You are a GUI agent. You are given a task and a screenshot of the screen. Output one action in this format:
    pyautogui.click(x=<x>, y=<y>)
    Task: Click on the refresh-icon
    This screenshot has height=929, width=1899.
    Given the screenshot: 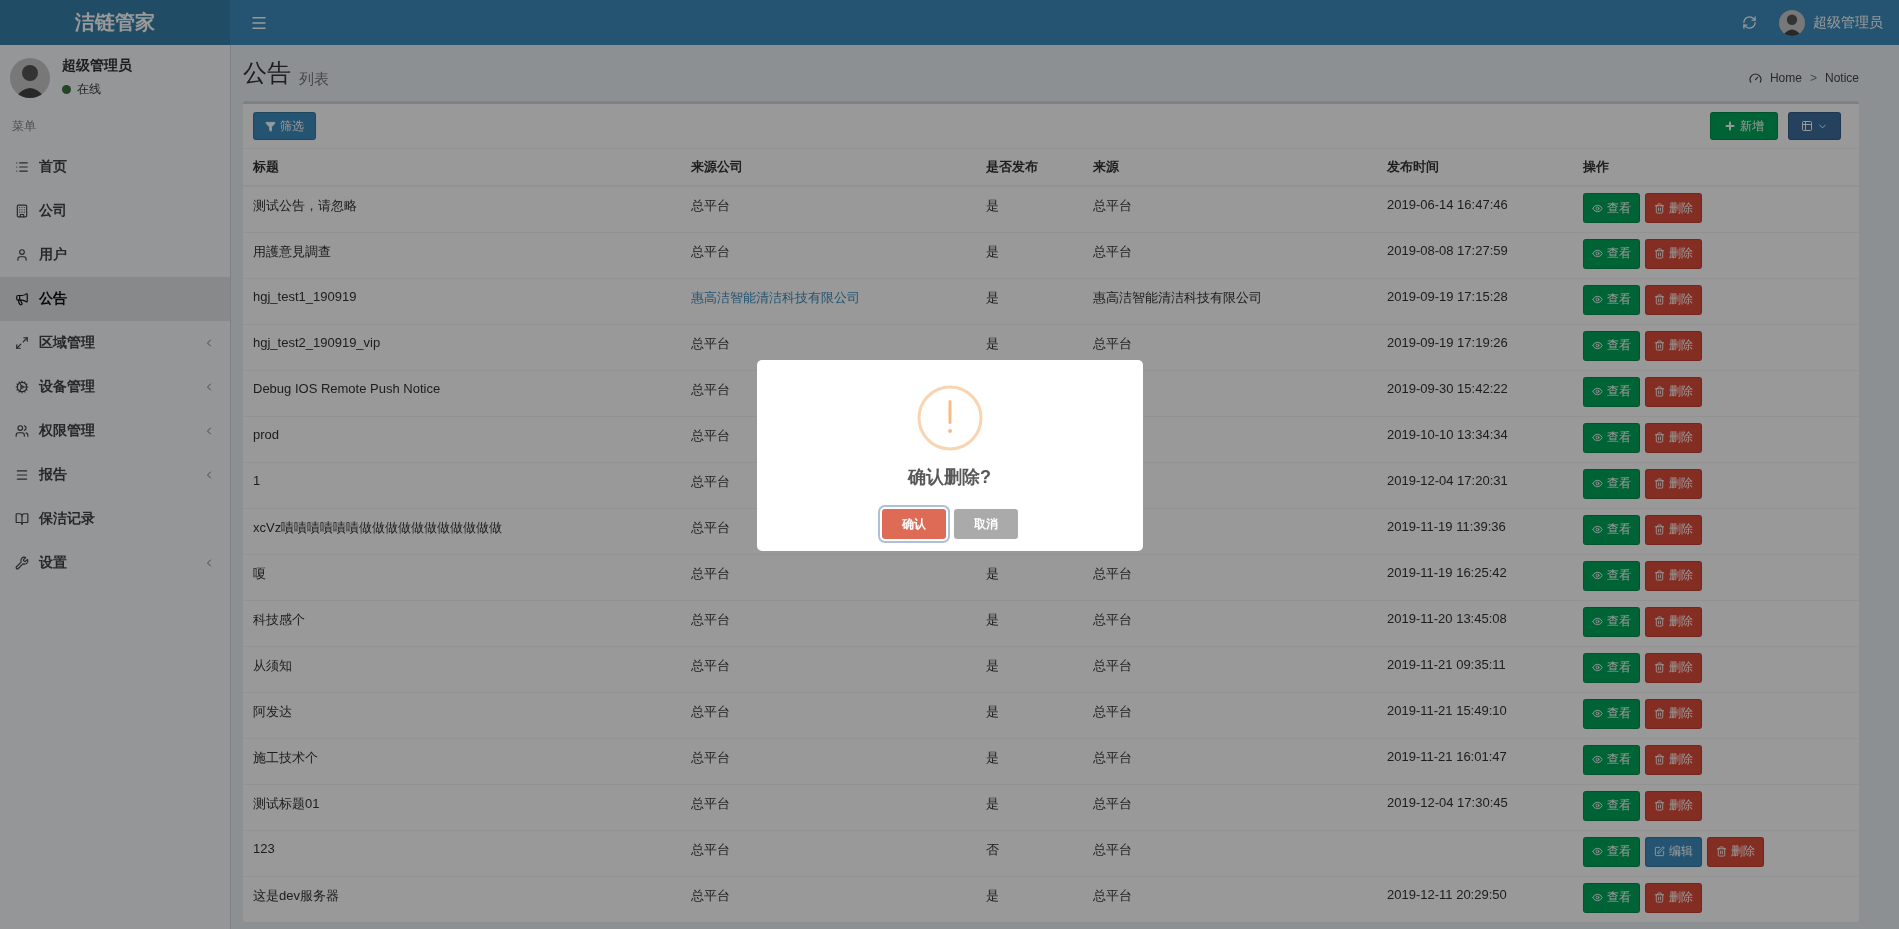 What is the action you would take?
    pyautogui.click(x=1749, y=22)
    